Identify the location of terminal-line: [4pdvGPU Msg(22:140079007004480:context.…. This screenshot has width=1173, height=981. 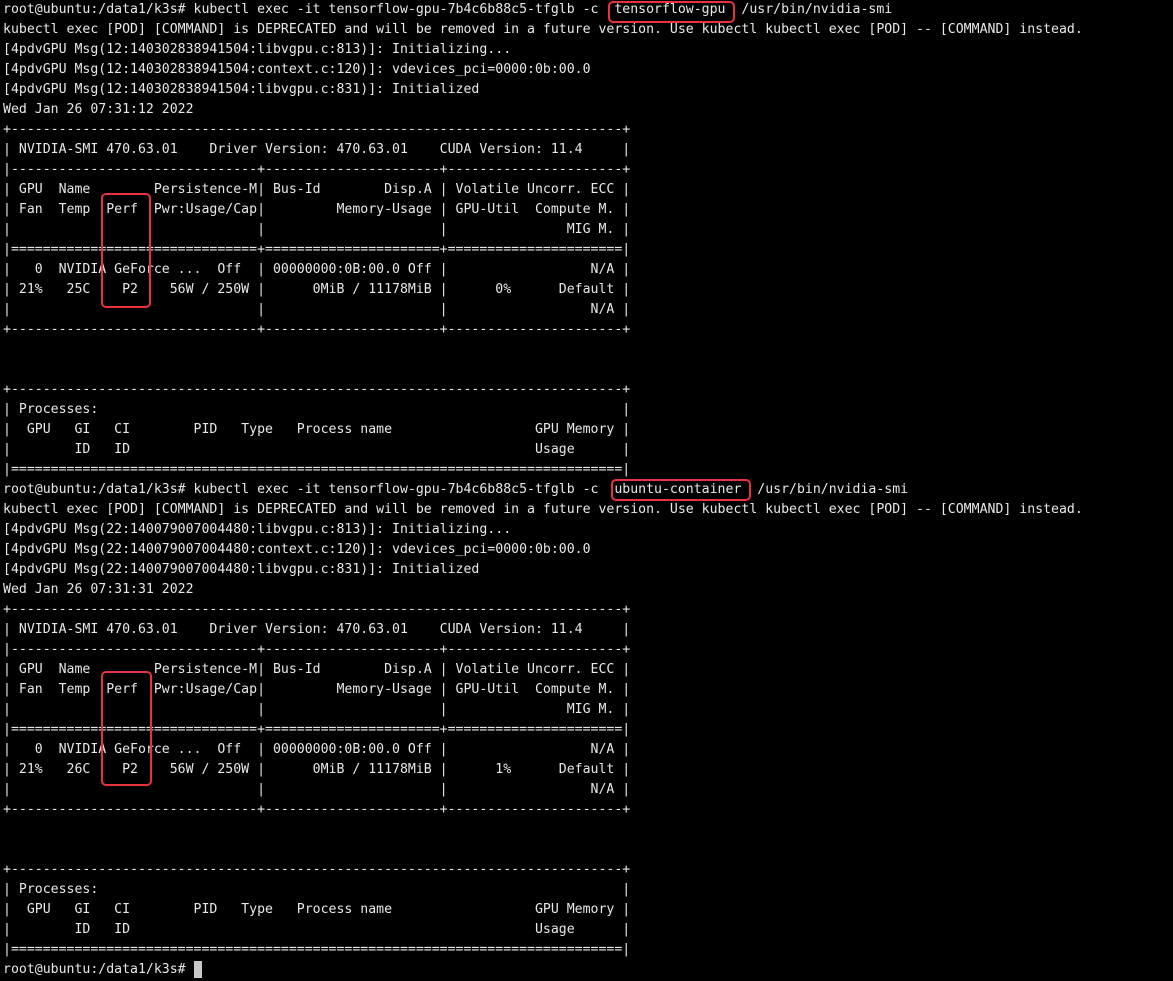
(297, 549).